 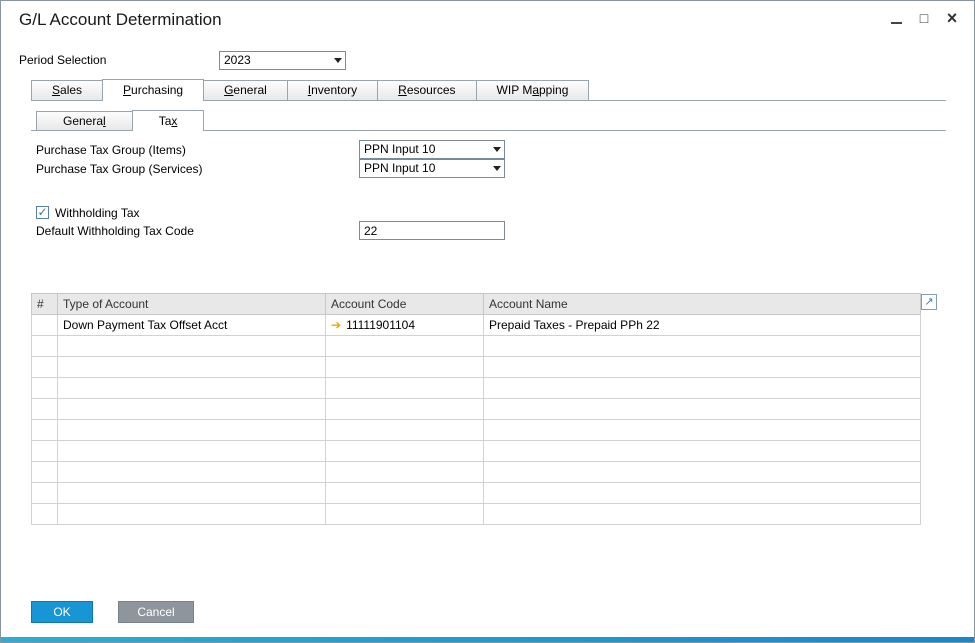 I want to click on tab-inventory: Inventory, so click(x=332, y=90).